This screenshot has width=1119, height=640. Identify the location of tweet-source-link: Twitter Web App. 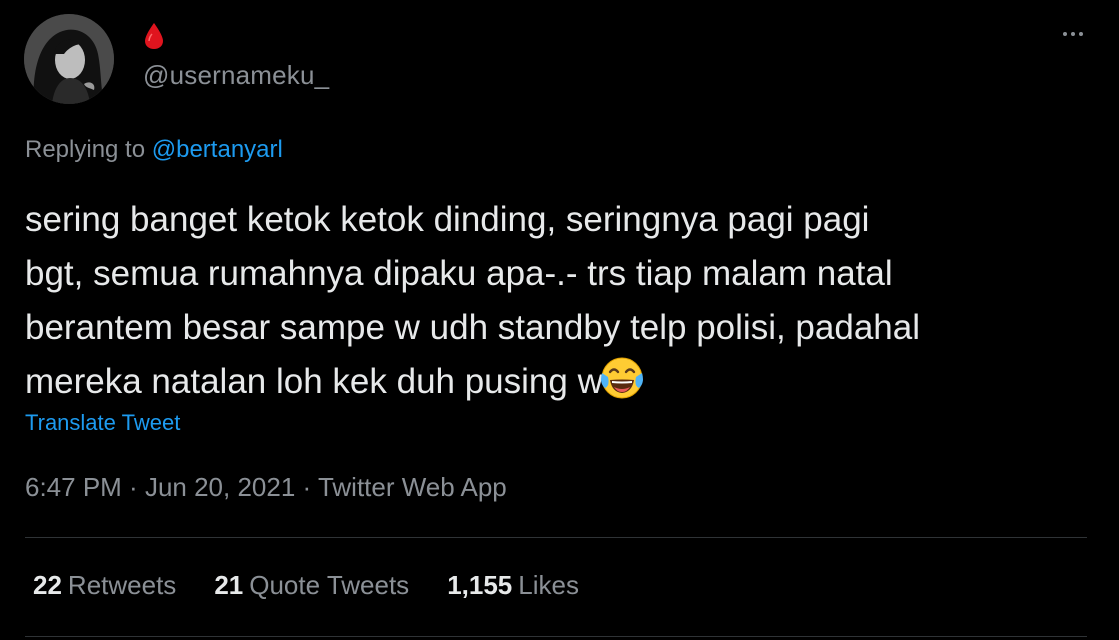
(412, 487).